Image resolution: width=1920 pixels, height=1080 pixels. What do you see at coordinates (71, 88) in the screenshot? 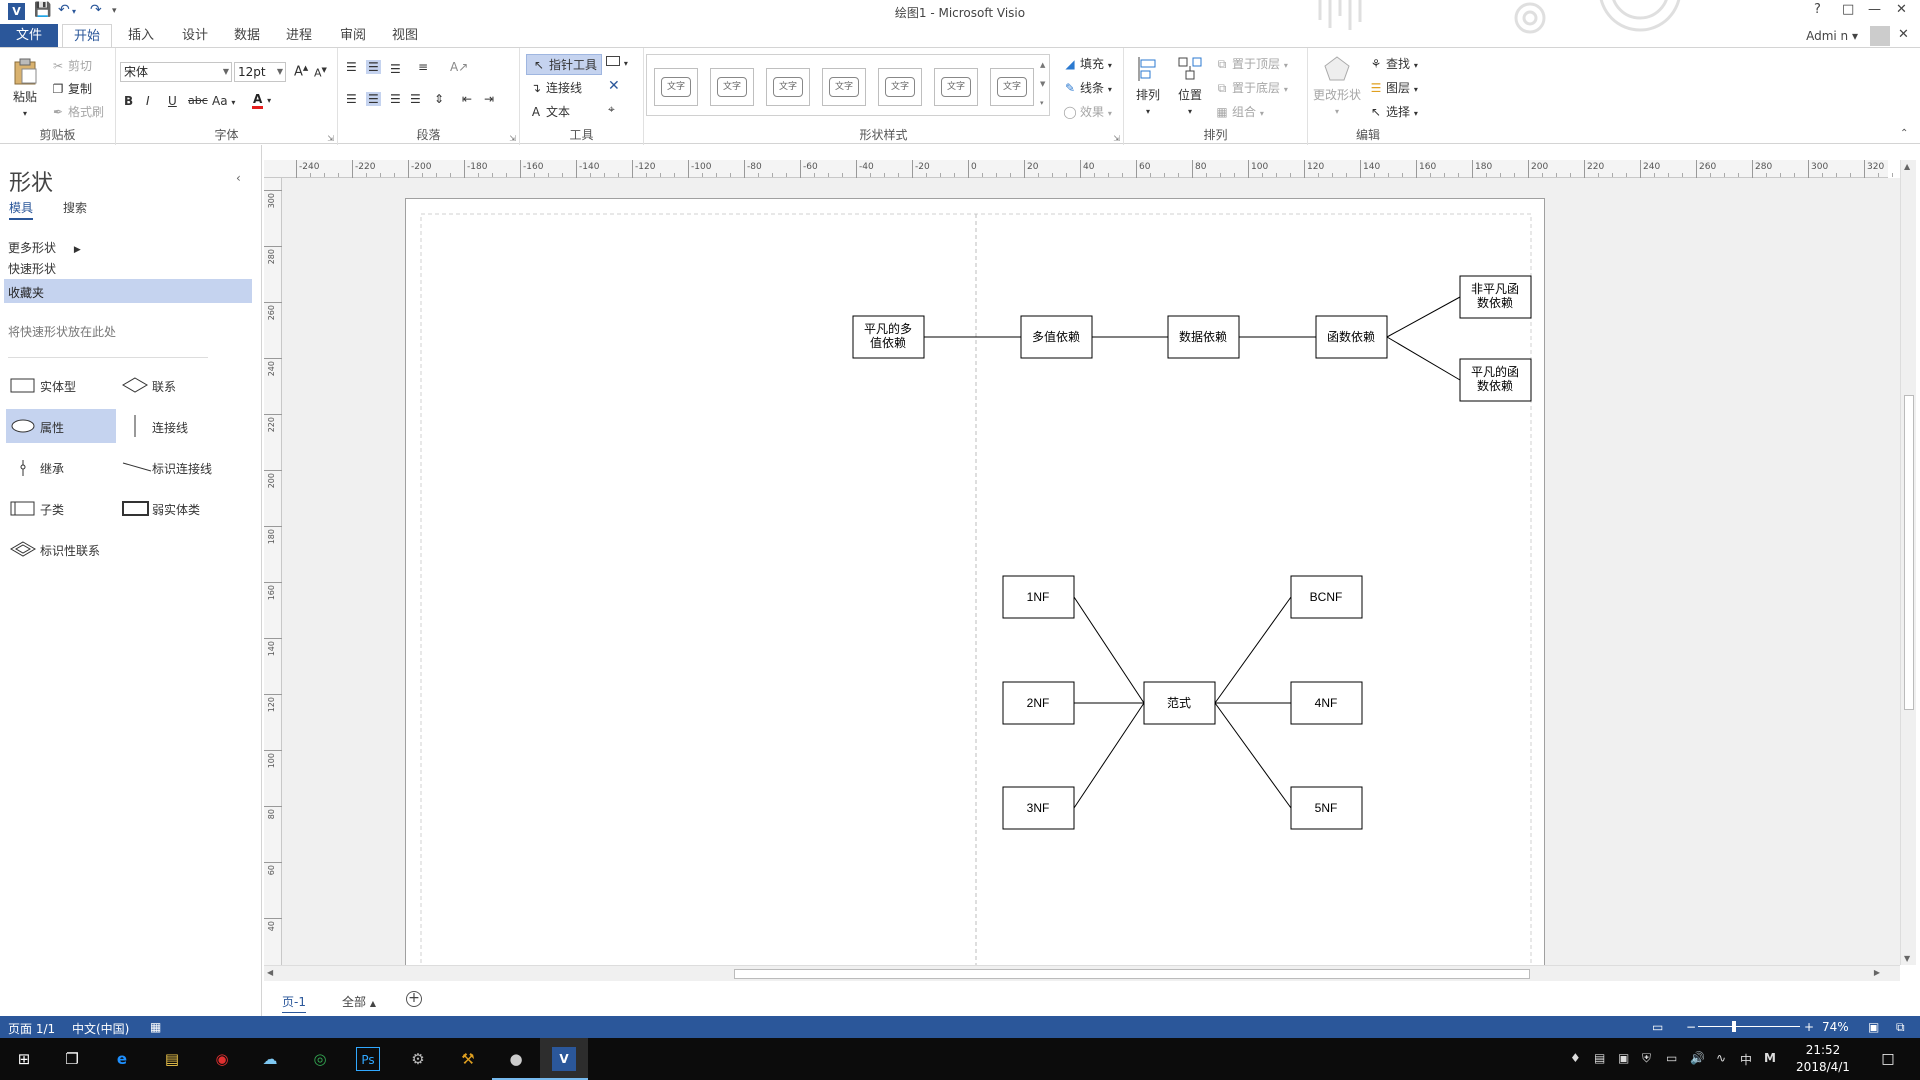
I see `copy-button: ❐ 复制` at bounding box center [71, 88].